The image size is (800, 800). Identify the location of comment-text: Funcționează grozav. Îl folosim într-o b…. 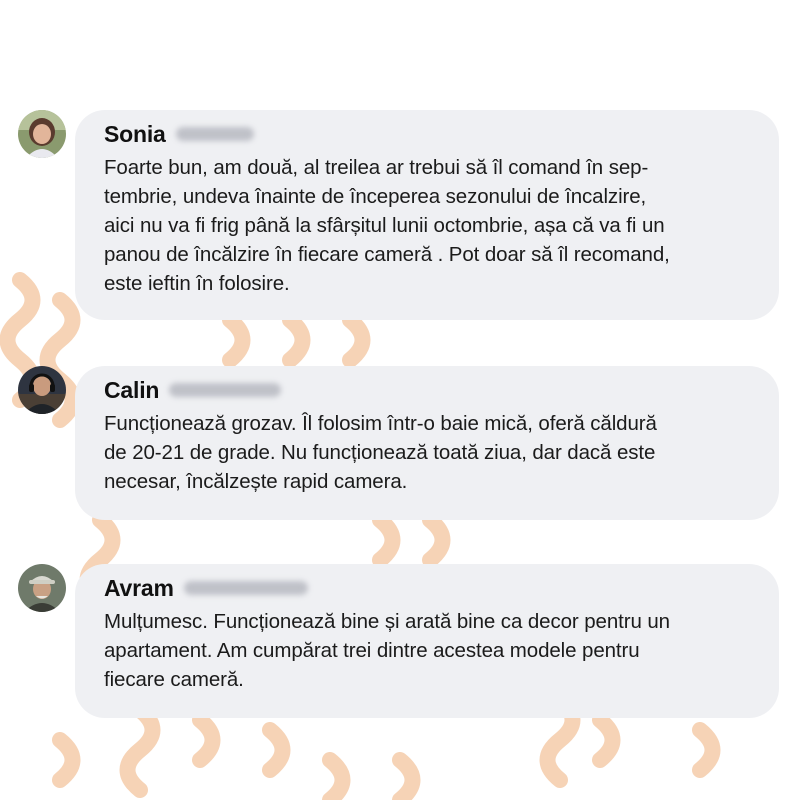
(380, 452).